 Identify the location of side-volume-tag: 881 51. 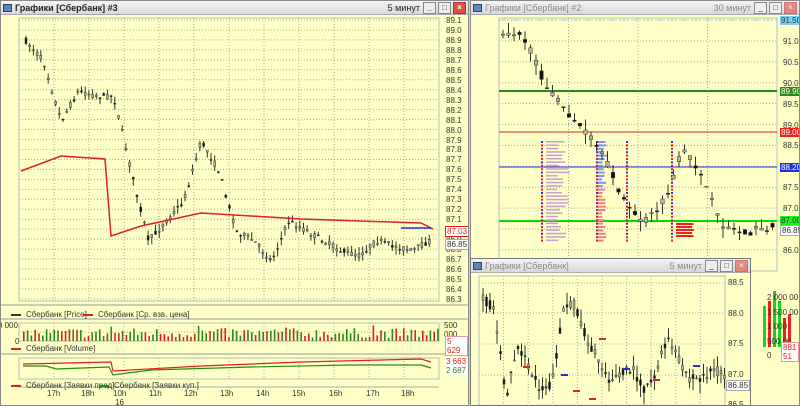
(790, 352).